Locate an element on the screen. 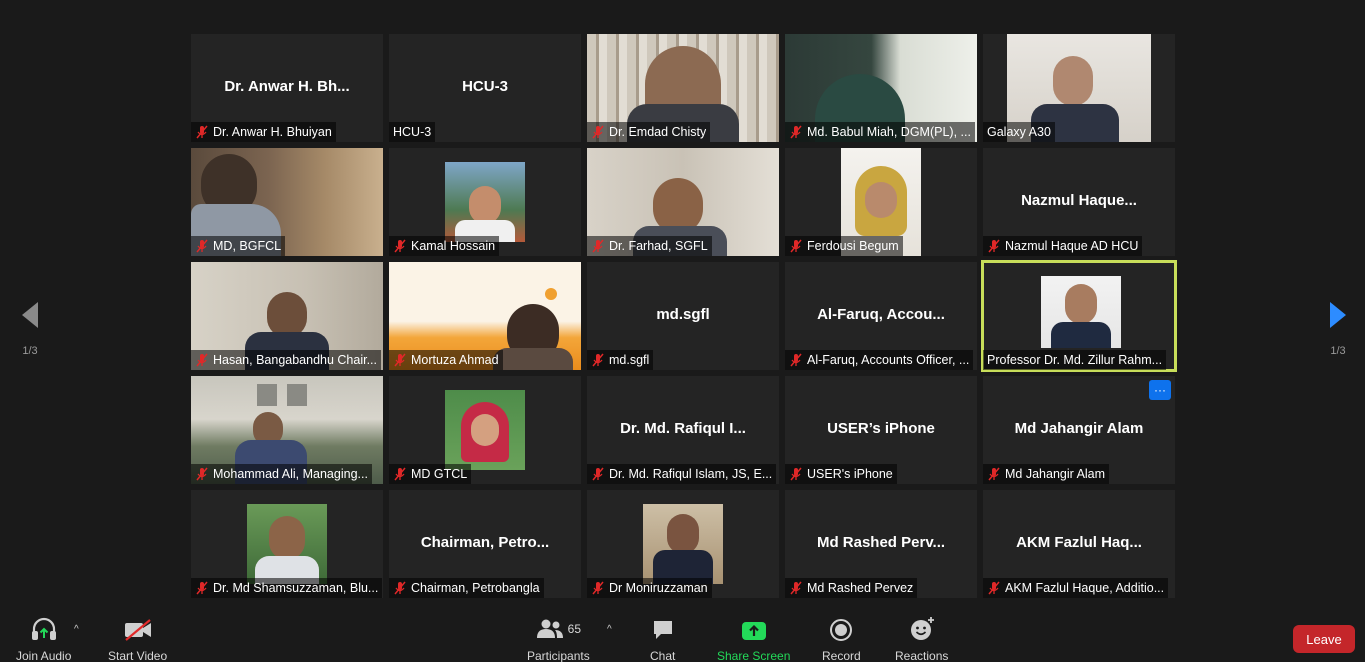  name-label: HCU-3 is located at coordinates (412, 132).